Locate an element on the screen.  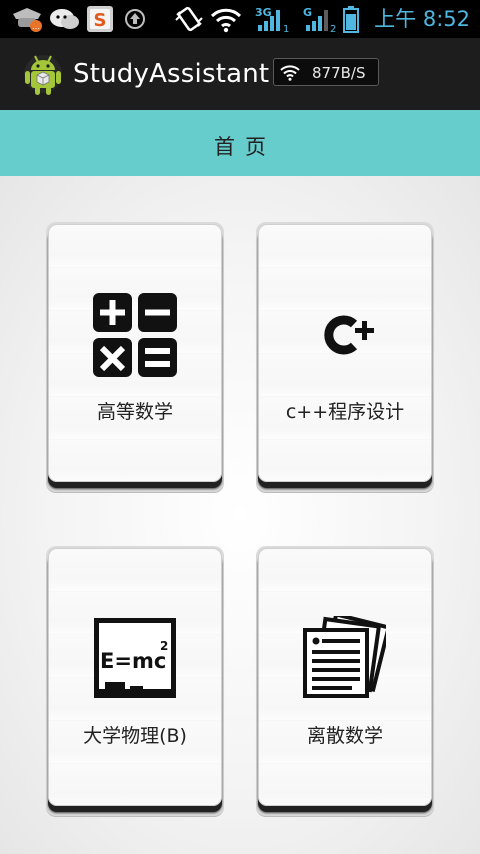
document-stack-icon is located at coordinates (344, 657).